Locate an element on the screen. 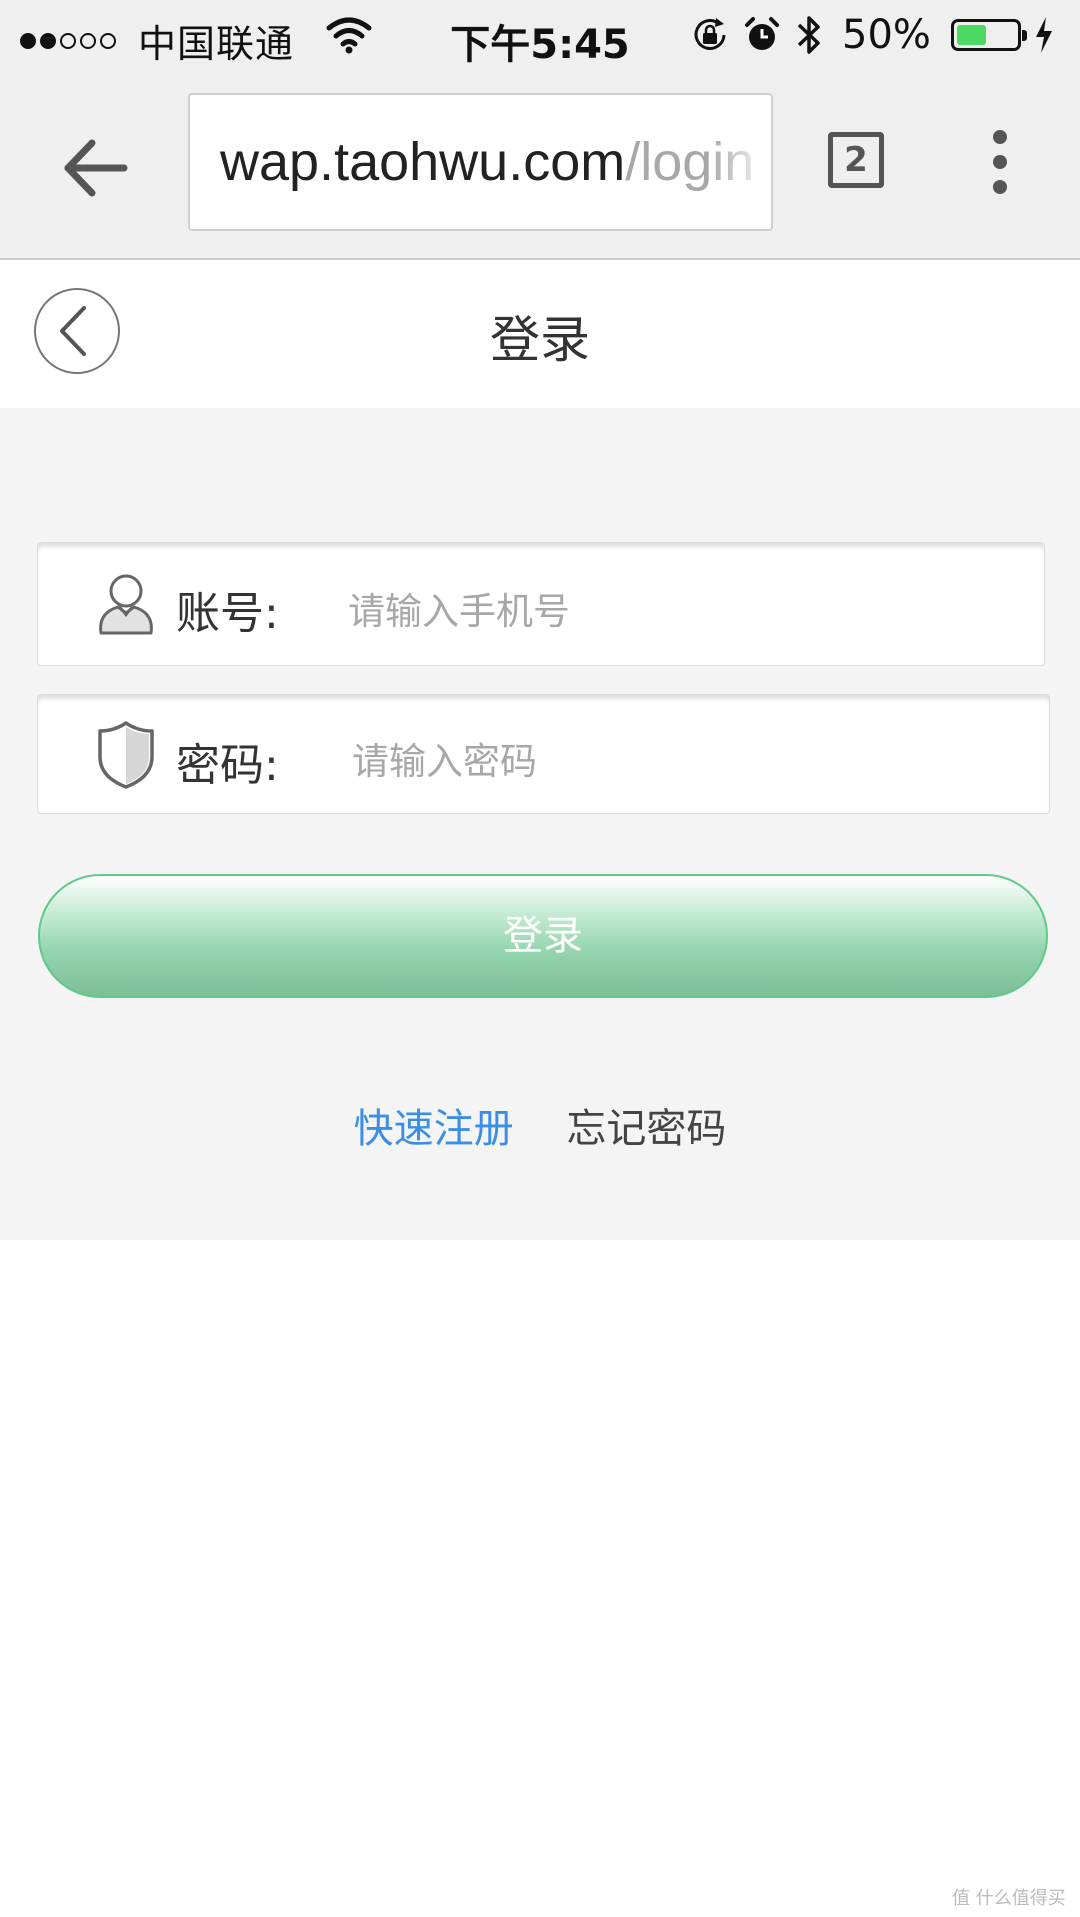 This screenshot has height=1917, width=1080. password-field: 密码: 请输入密码 is located at coordinates (543, 754).